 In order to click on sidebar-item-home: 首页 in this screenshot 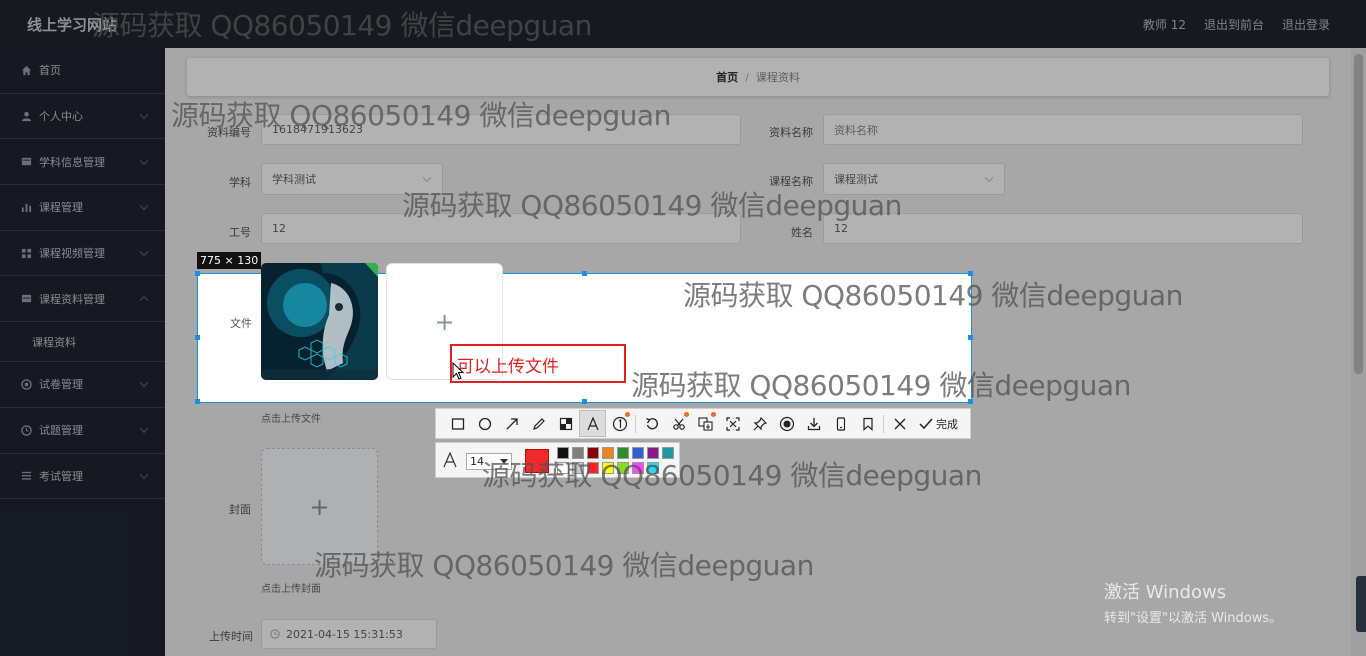, I will do `click(82, 71)`.